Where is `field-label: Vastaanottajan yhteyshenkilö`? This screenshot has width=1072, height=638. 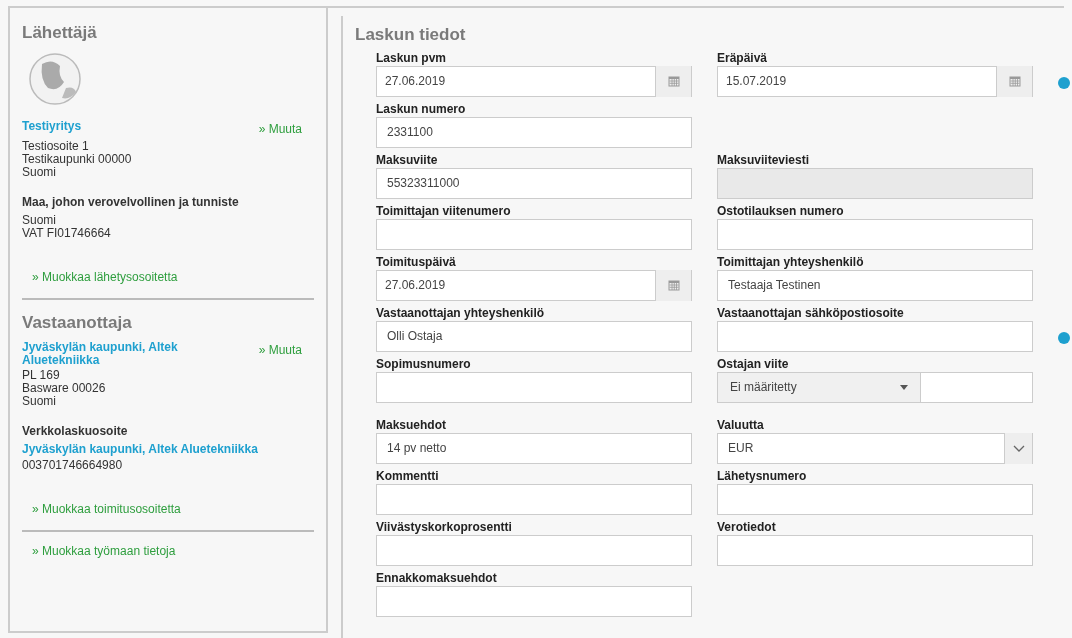
field-label: Vastaanottajan yhteyshenkilö is located at coordinates (461, 312).